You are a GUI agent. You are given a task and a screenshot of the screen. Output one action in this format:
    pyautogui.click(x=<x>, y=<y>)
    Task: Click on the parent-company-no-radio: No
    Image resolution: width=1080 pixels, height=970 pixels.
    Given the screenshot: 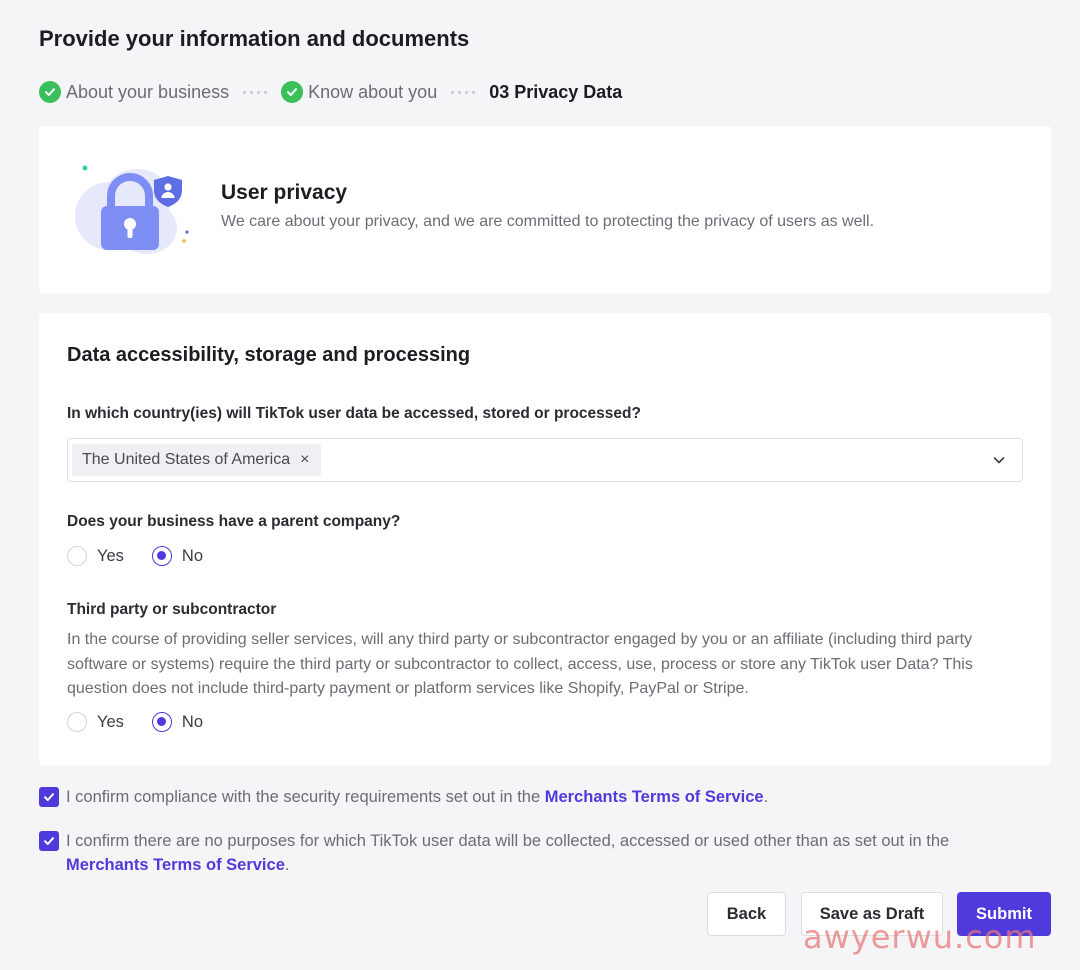 What is the action you would take?
    pyautogui.click(x=177, y=556)
    